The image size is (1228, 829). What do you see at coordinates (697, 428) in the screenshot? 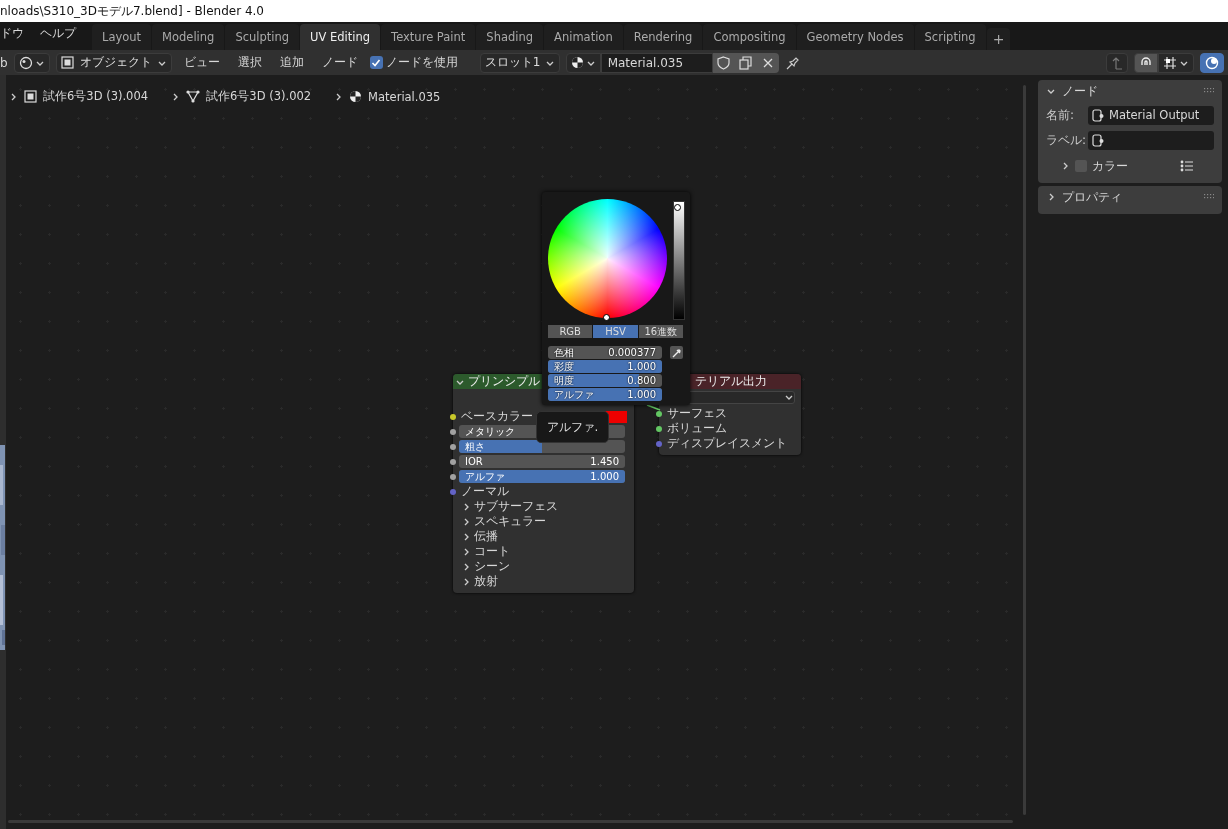
I see `input-label: ボリューム` at bounding box center [697, 428].